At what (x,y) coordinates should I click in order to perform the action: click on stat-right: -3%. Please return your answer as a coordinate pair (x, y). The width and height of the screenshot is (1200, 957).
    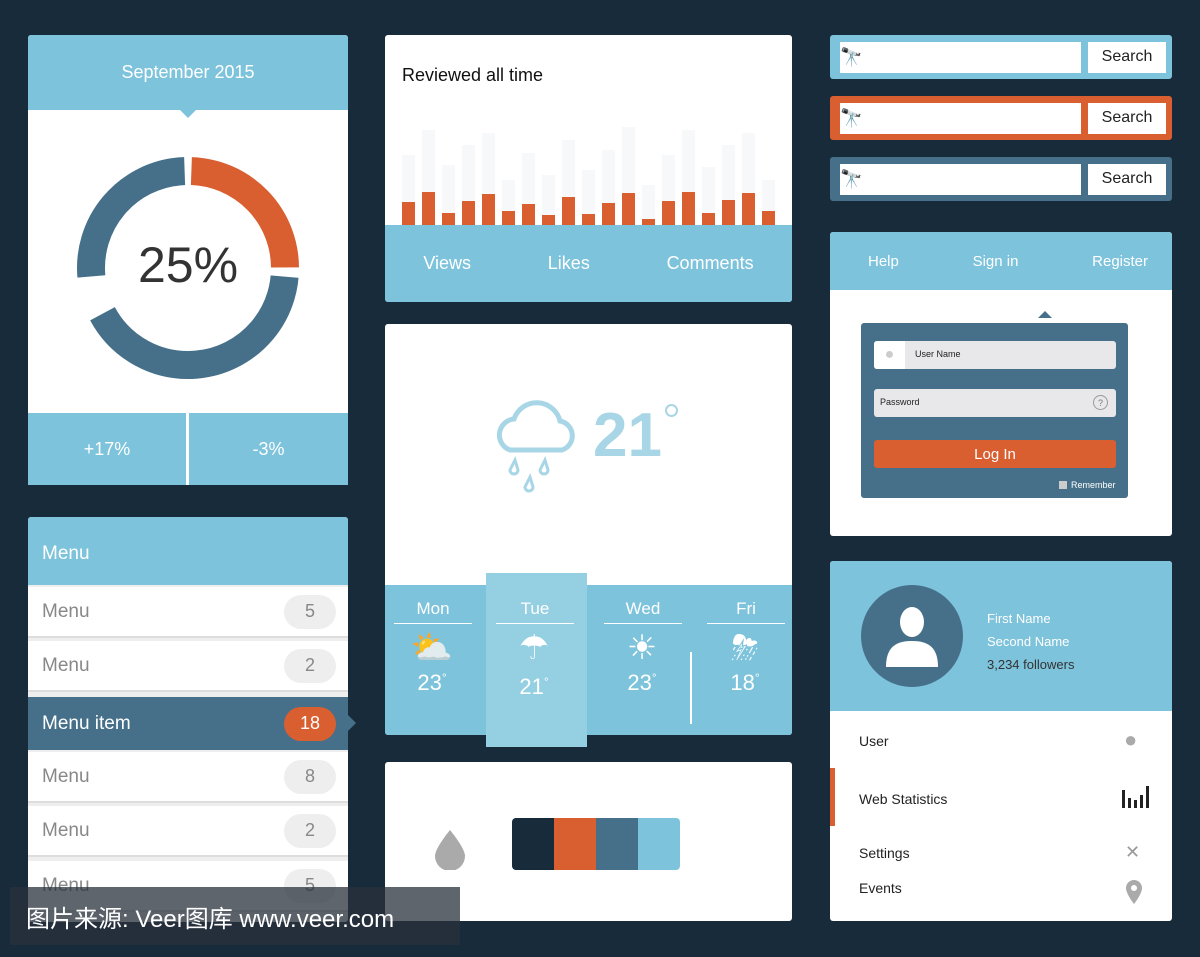
    Looking at the image, I should click on (268, 449).